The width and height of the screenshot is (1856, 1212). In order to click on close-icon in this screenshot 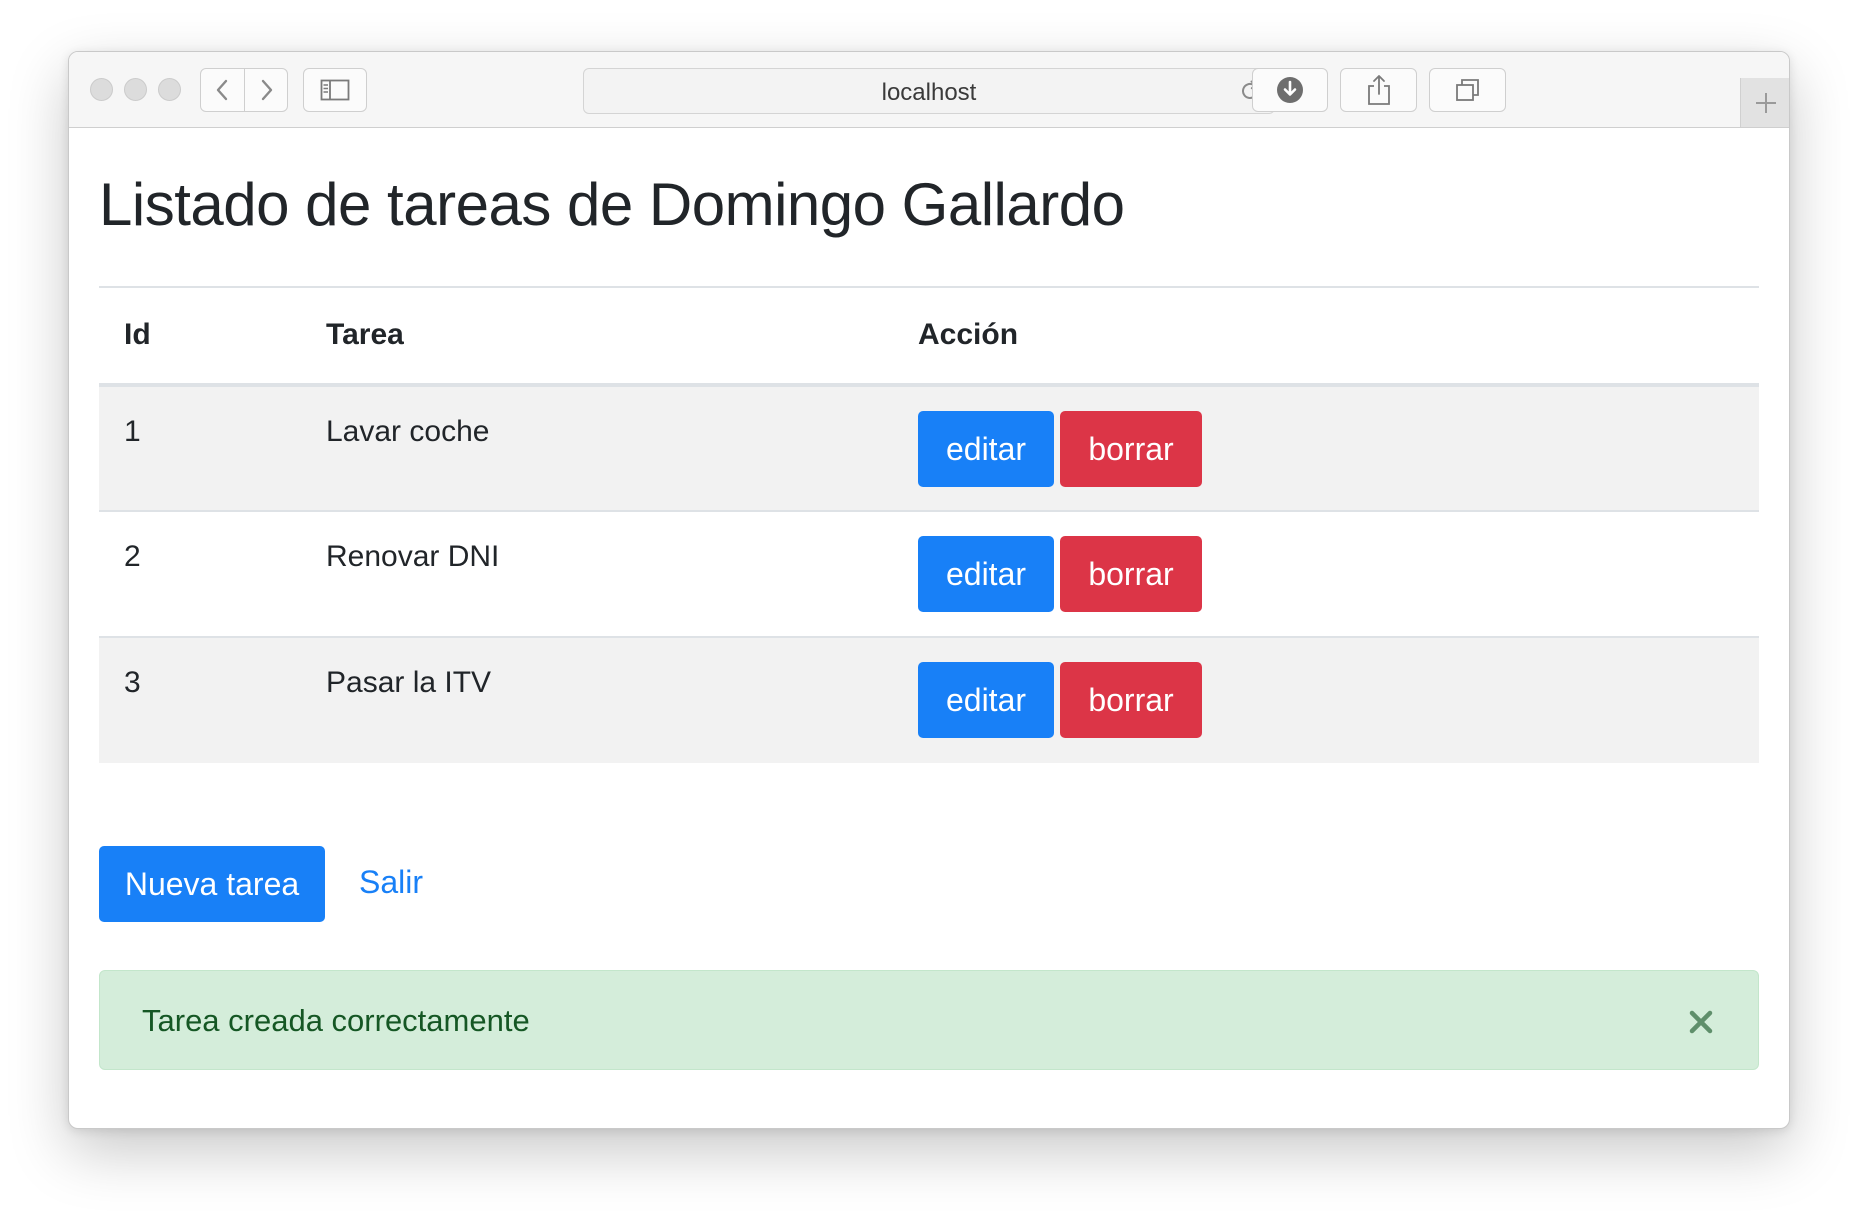, I will do `click(1701, 1022)`.